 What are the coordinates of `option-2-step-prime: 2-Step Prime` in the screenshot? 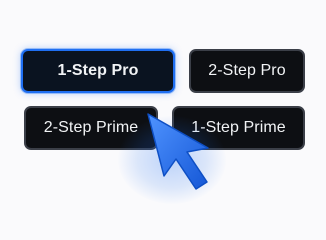 It's located at (91, 128).